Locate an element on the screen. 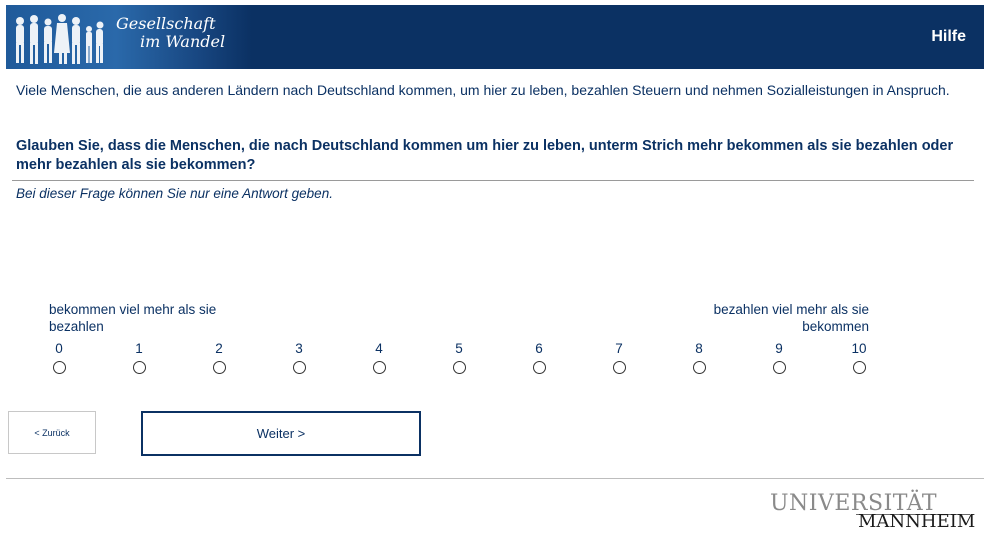 Image resolution: width=992 pixels, height=537 pixels. scale-option-label: 1 is located at coordinates (139, 348).